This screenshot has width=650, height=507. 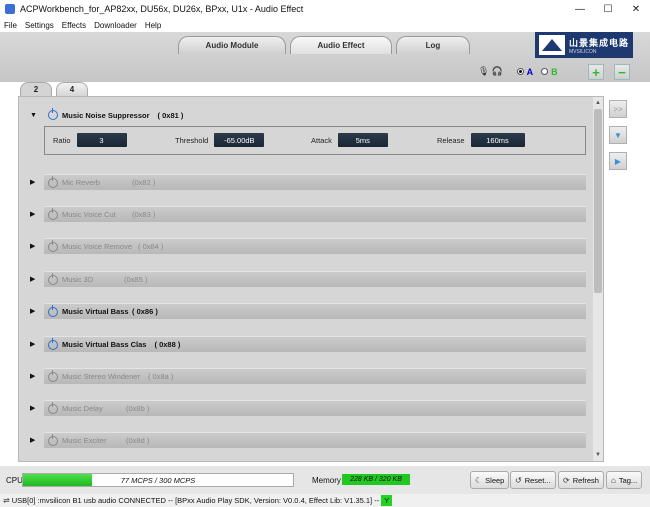 I want to click on effect-header: Music Noise Suppressor ( 0x81 ), so click(x=315, y=115).